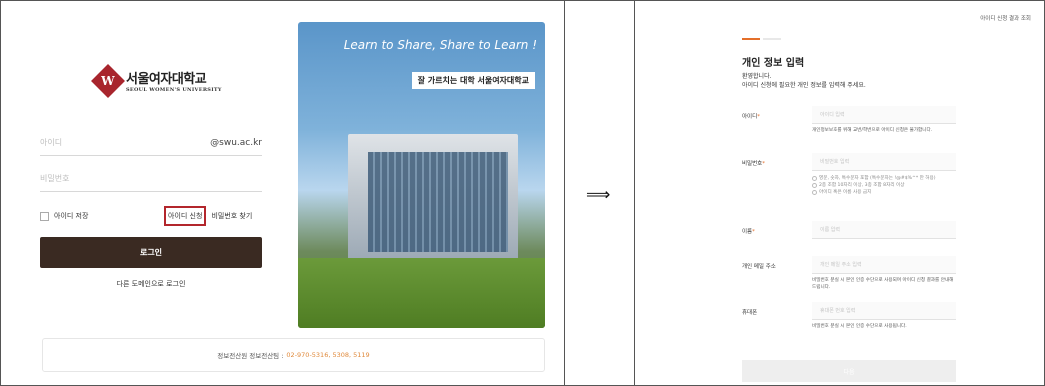 This screenshot has height=386, width=1045. I want to click on id-field: @swu.ac.kr, so click(151, 147).